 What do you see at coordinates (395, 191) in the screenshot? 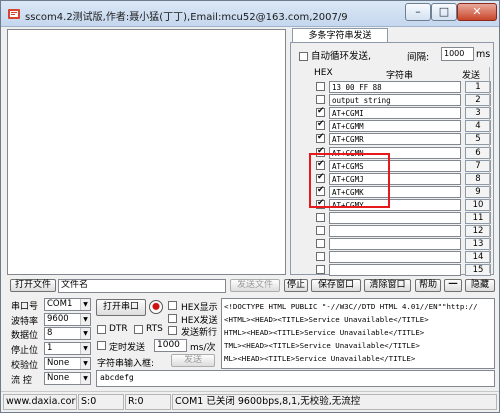
I see `row-string-input: AT+CGMK` at bounding box center [395, 191].